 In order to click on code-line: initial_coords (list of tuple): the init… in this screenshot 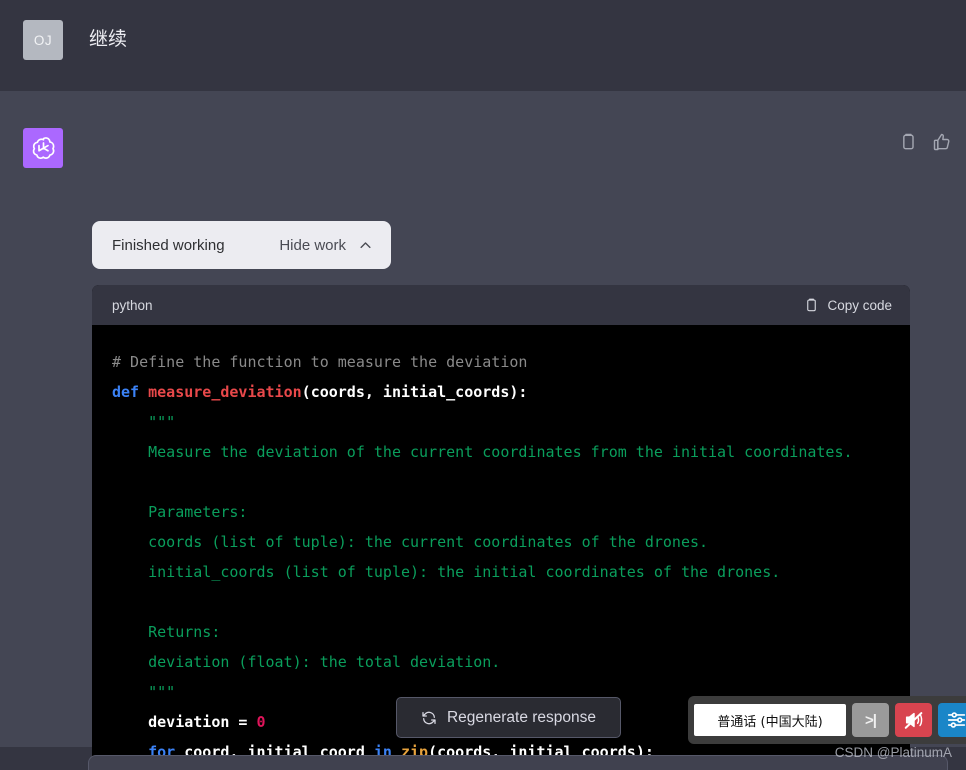, I will do `click(446, 572)`.